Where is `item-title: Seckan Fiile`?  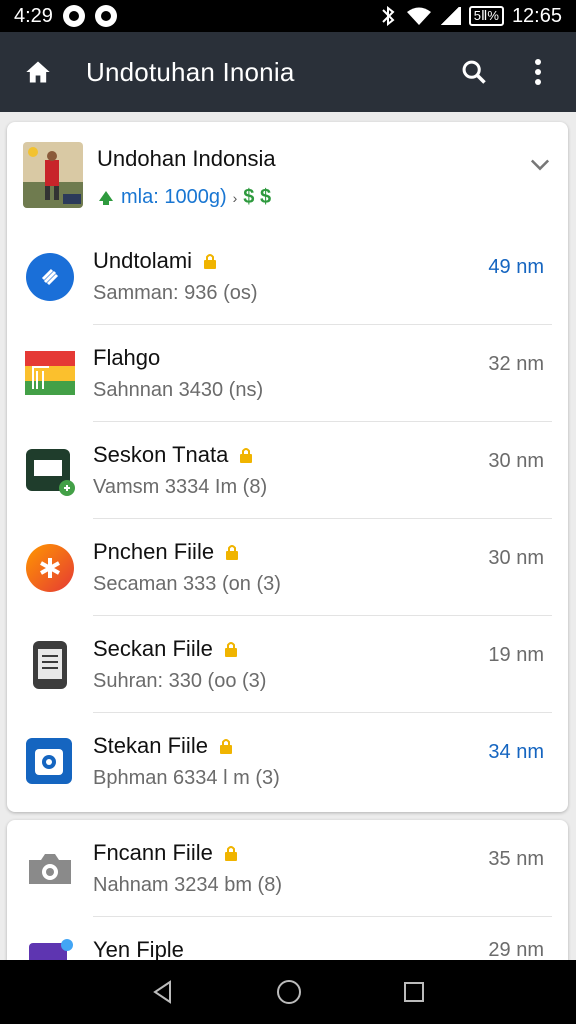 item-title: Seckan Fiile is located at coordinates (153, 648).